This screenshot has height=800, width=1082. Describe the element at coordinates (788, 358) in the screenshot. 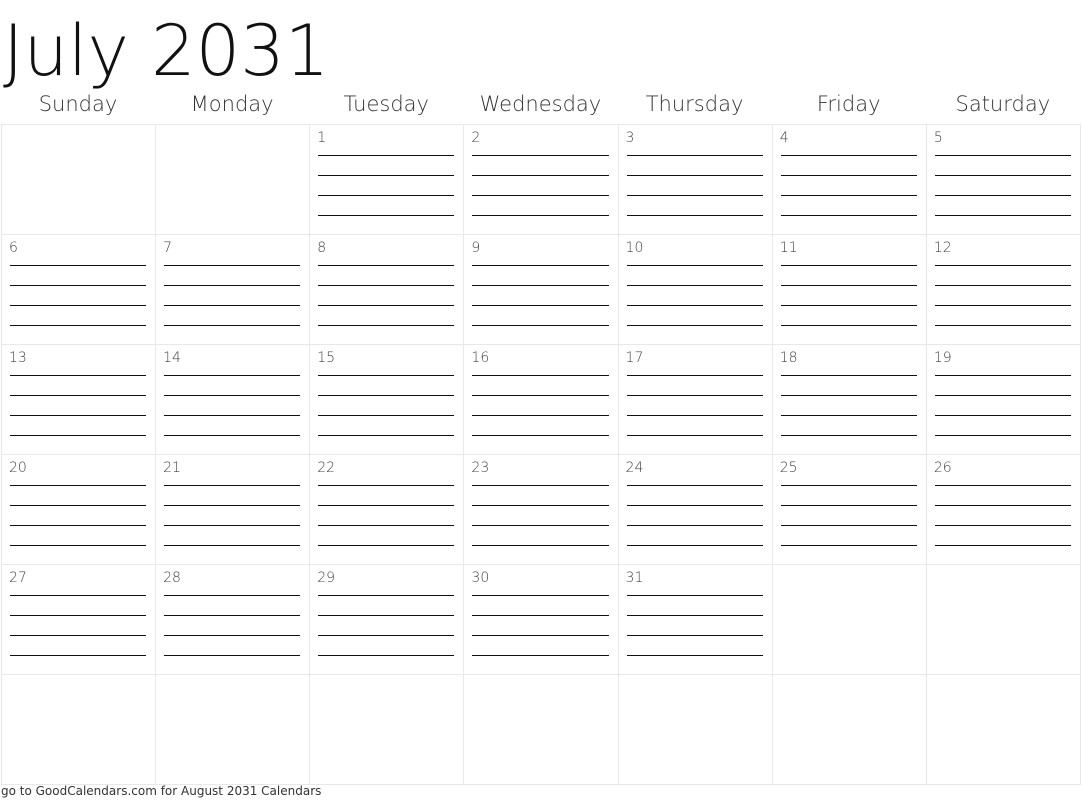

I see `day-number: 18` at that location.